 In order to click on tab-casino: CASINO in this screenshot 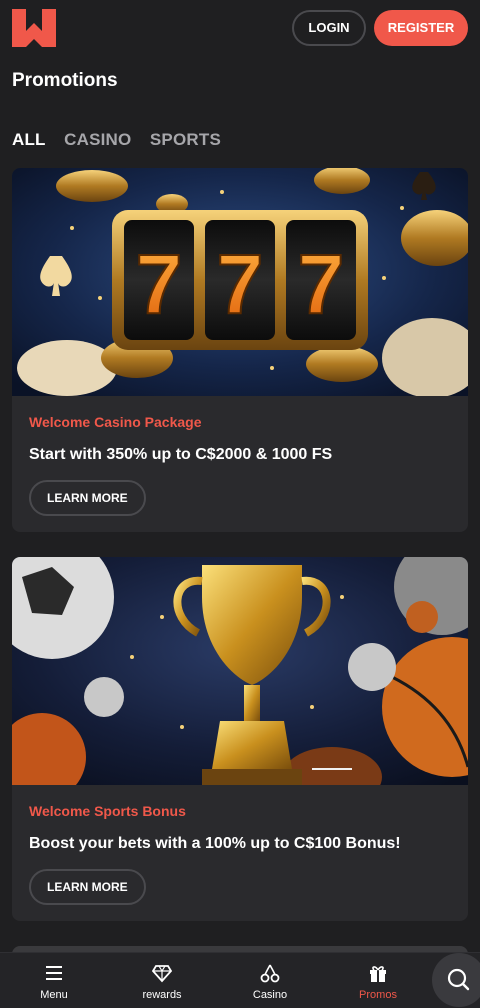, I will do `click(97, 140)`.